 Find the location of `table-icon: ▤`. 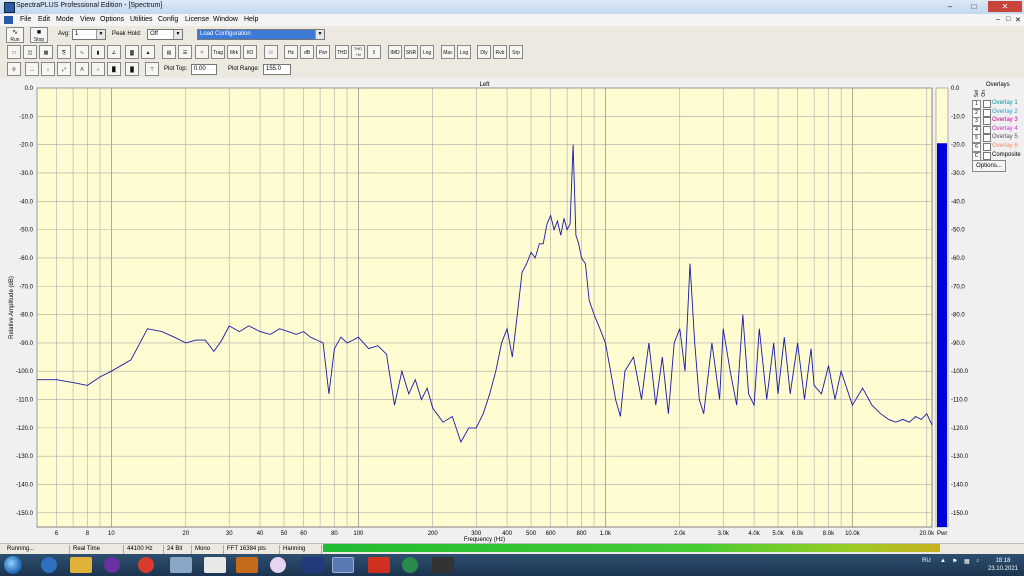

table-icon: ▤ is located at coordinates (169, 52).